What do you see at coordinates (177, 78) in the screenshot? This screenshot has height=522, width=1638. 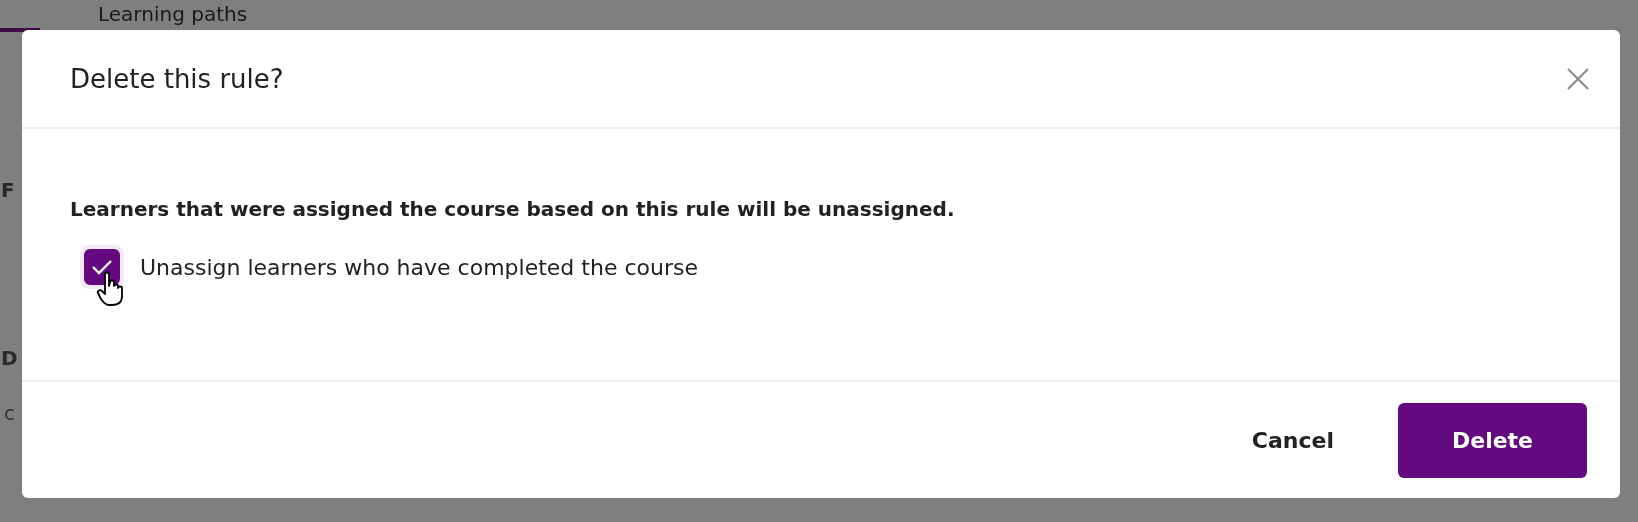 I see `dialog-title: Delete this rule?` at bounding box center [177, 78].